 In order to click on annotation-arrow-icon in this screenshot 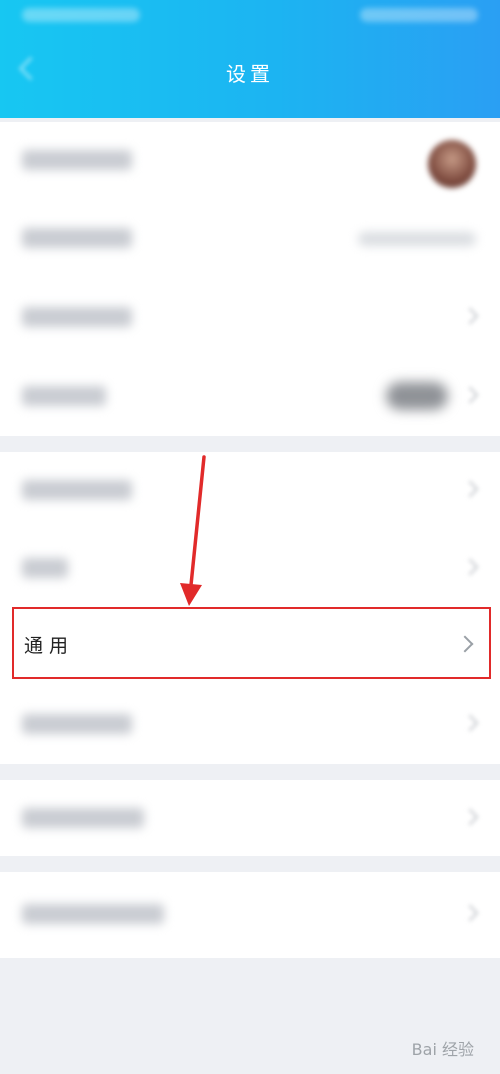, I will do `click(193, 530)`.